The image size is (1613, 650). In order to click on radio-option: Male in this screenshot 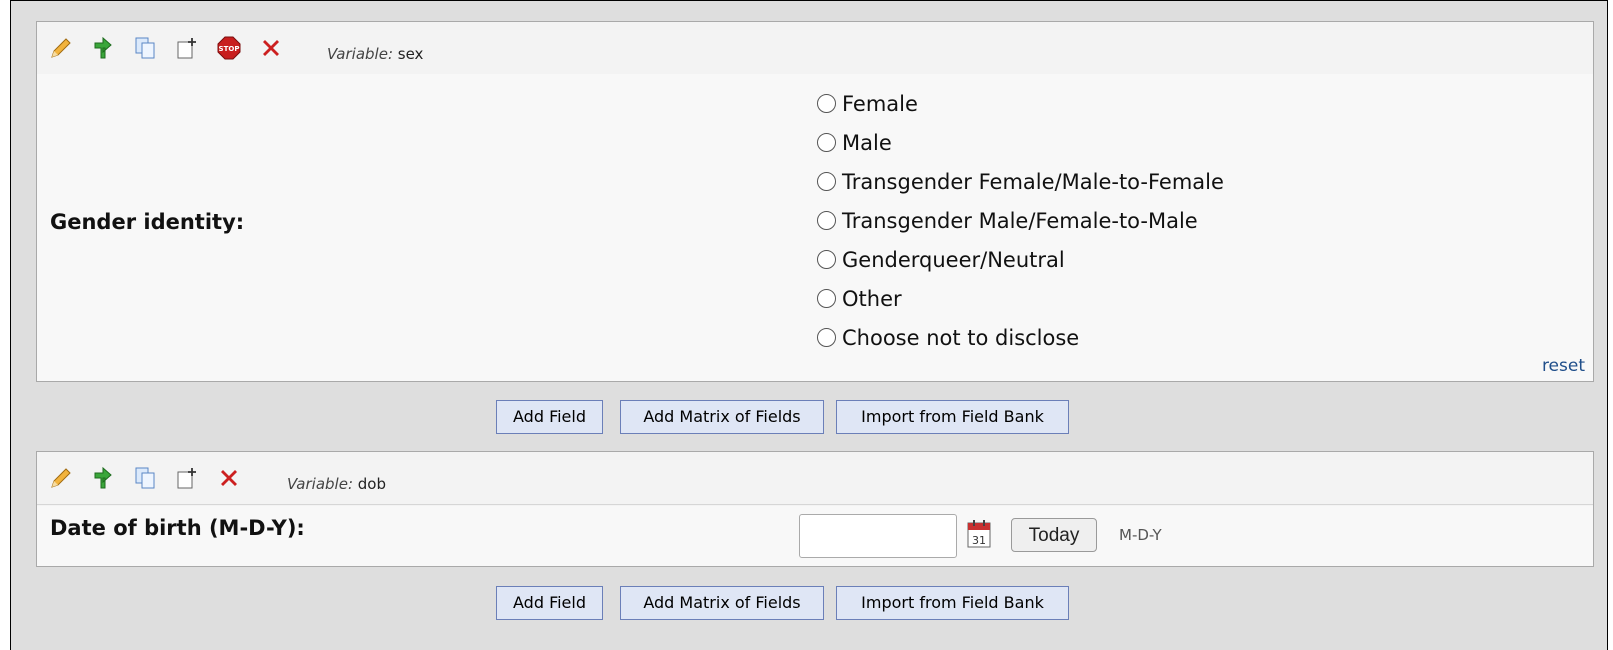, I will do `click(1020, 142)`.